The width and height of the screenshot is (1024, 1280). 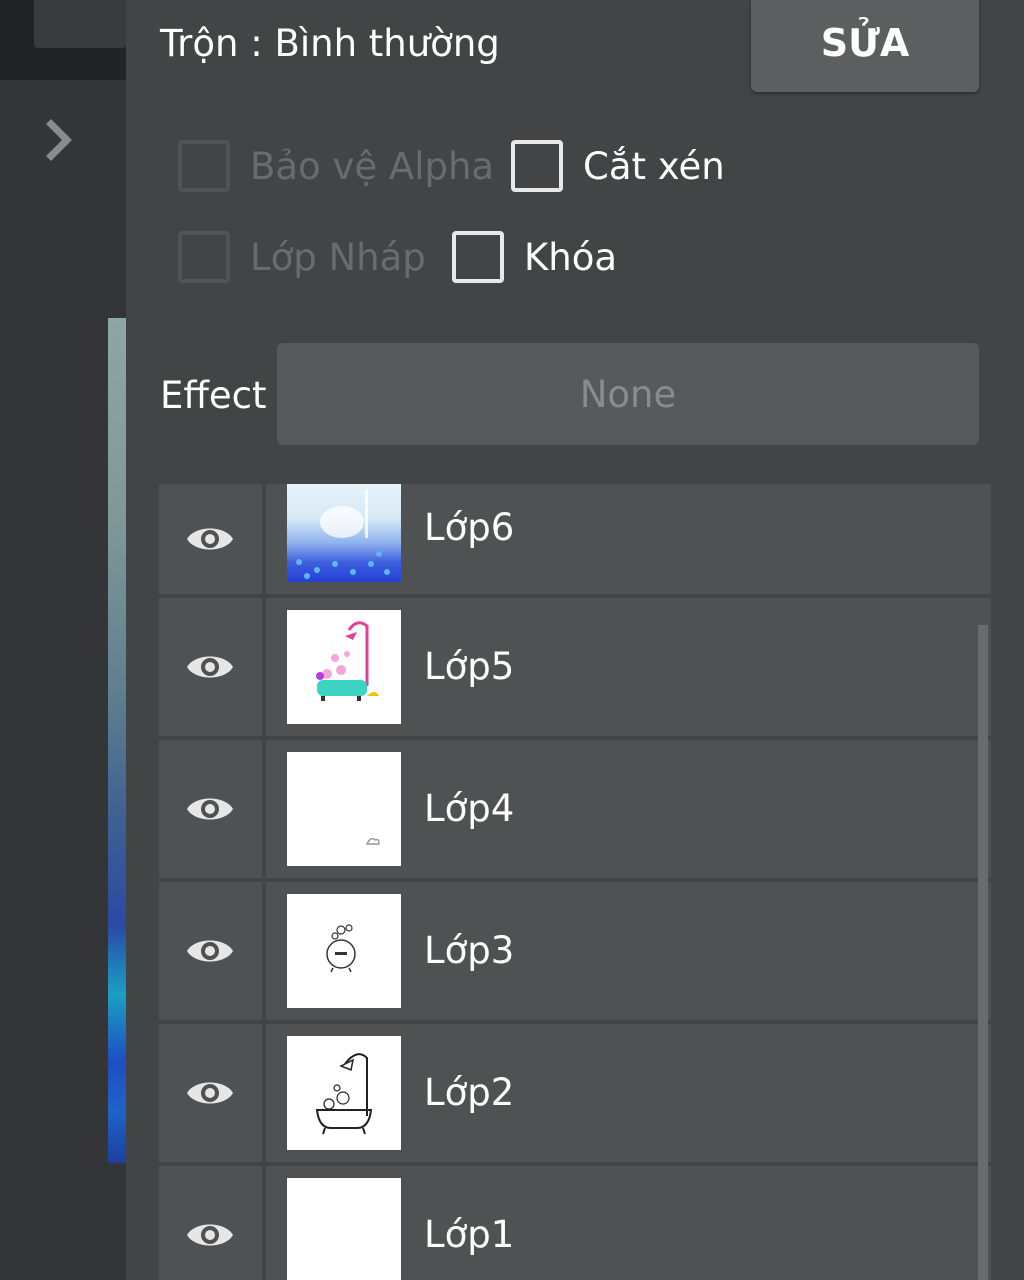 What do you see at coordinates (628, 394) in the screenshot?
I see `effect-select: None` at bounding box center [628, 394].